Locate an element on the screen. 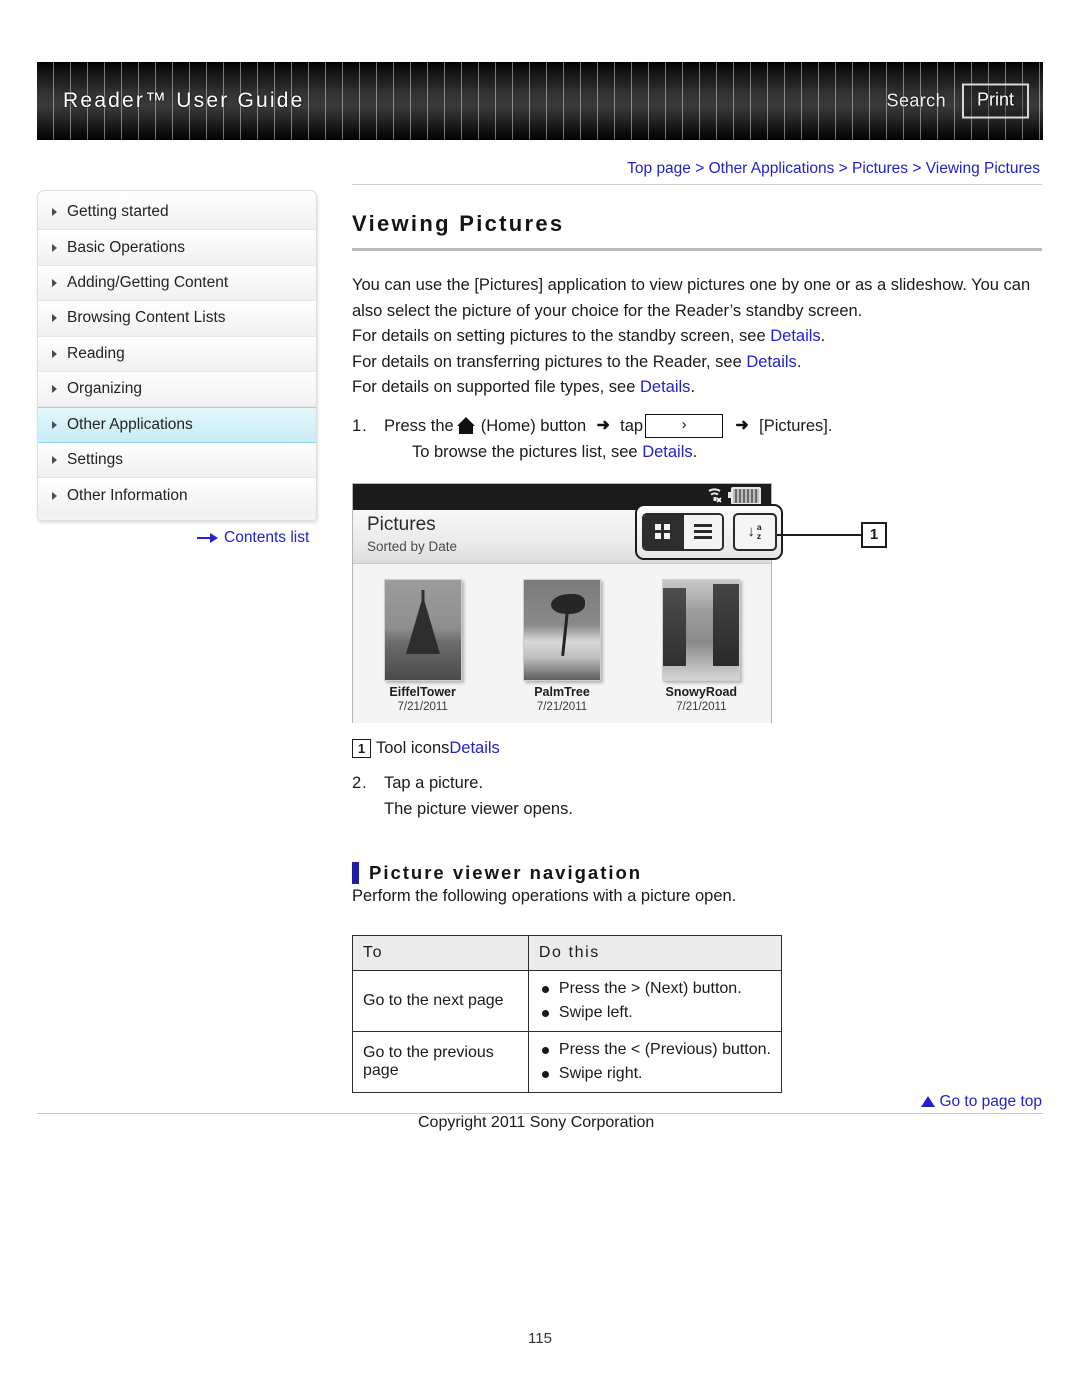  sidebar-item-adding-getting-content: Adding/Getting Content is located at coordinates (177, 283).